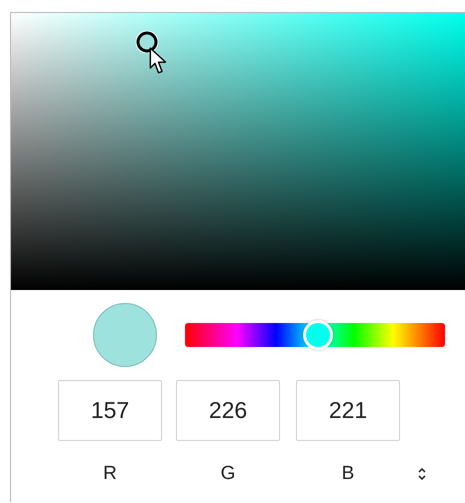 The height and width of the screenshot is (503, 465). Describe the element at coordinates (348, 410) in the screenshot. I see `channel-field: 221` at that location.